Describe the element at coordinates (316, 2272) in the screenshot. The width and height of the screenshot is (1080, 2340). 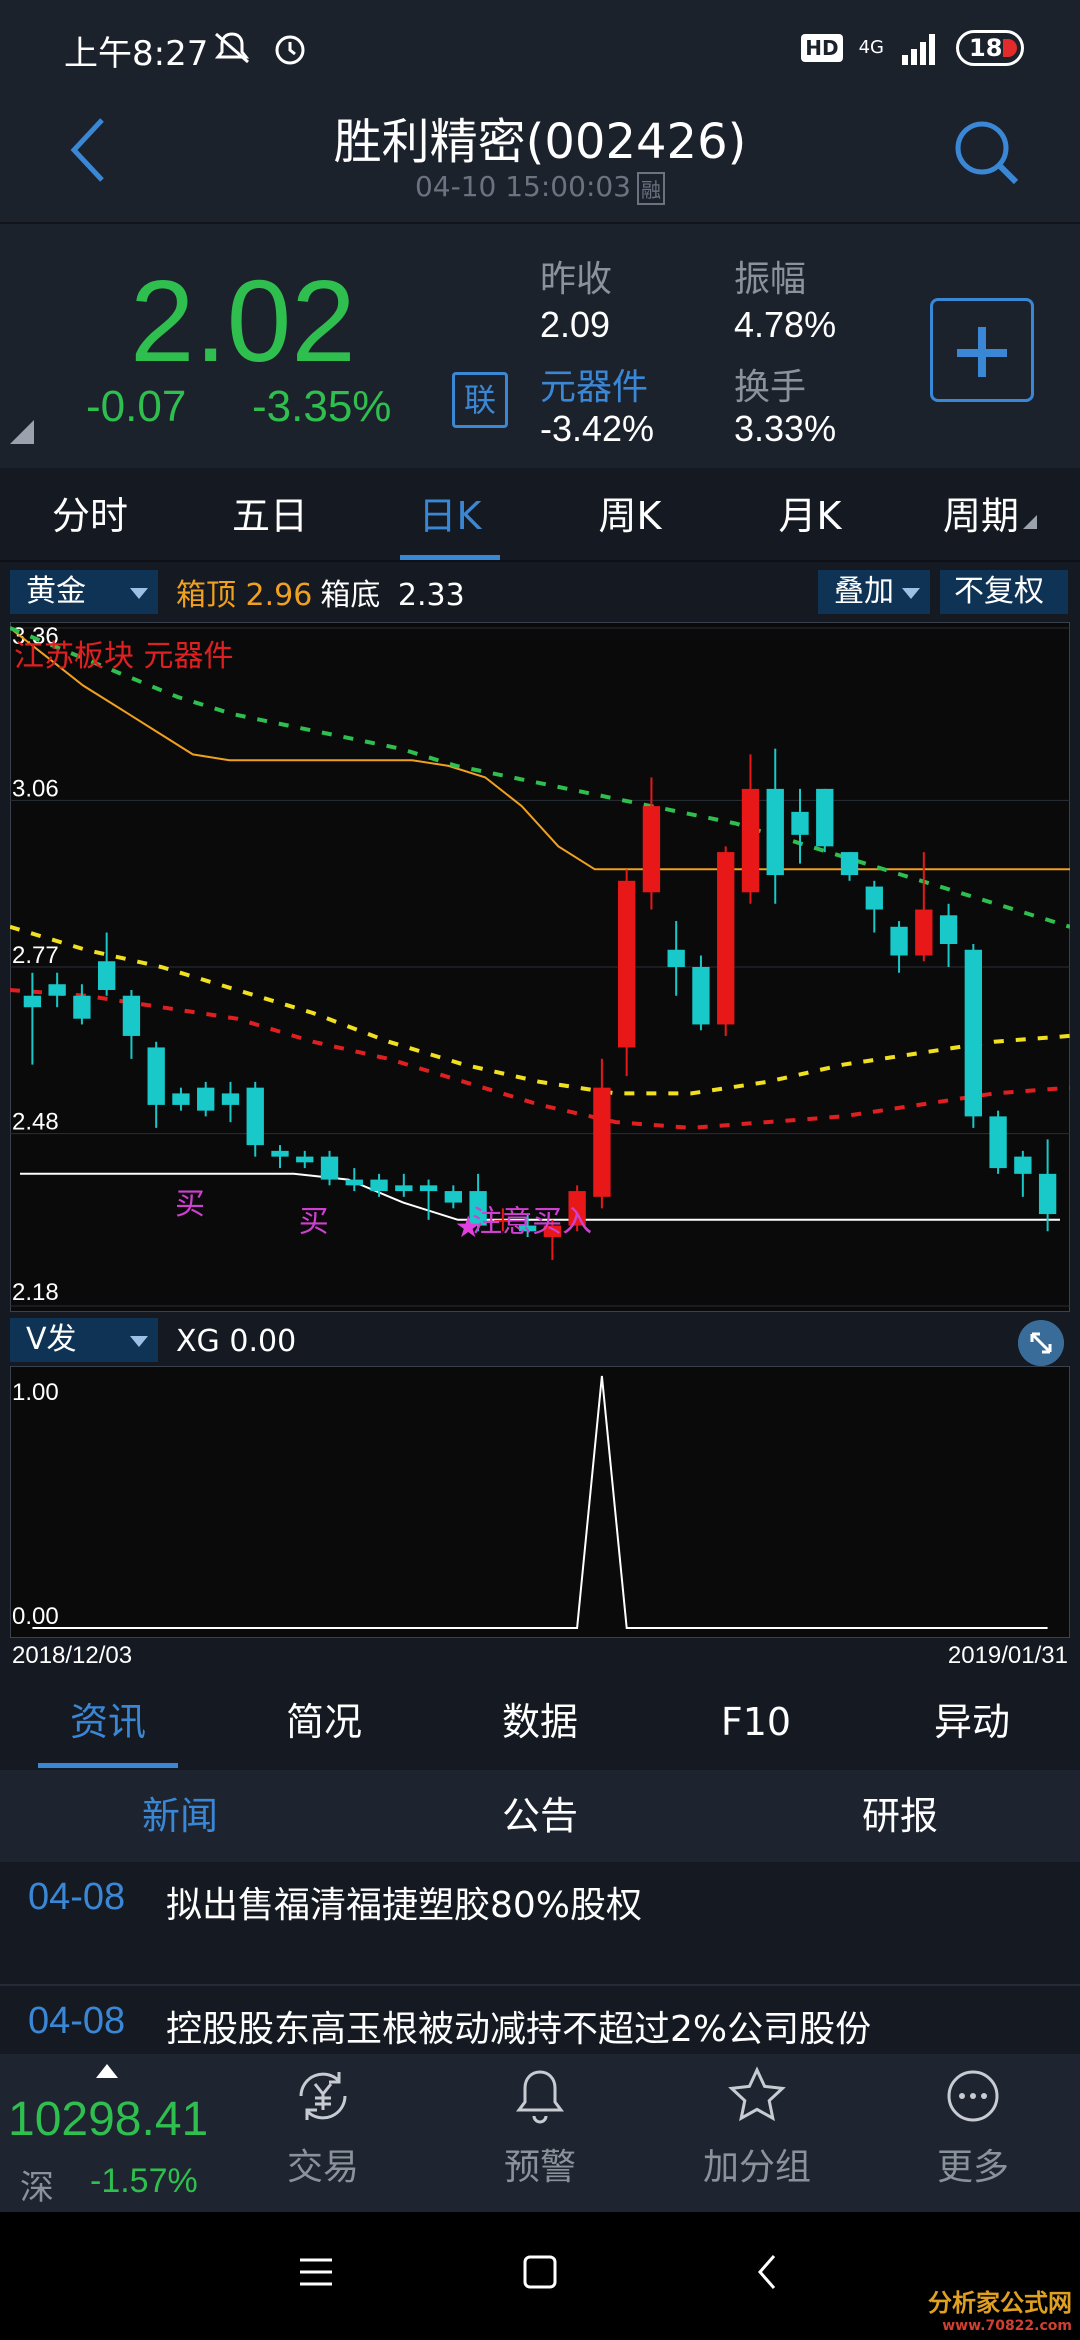
I see `menu-icon` at that location.